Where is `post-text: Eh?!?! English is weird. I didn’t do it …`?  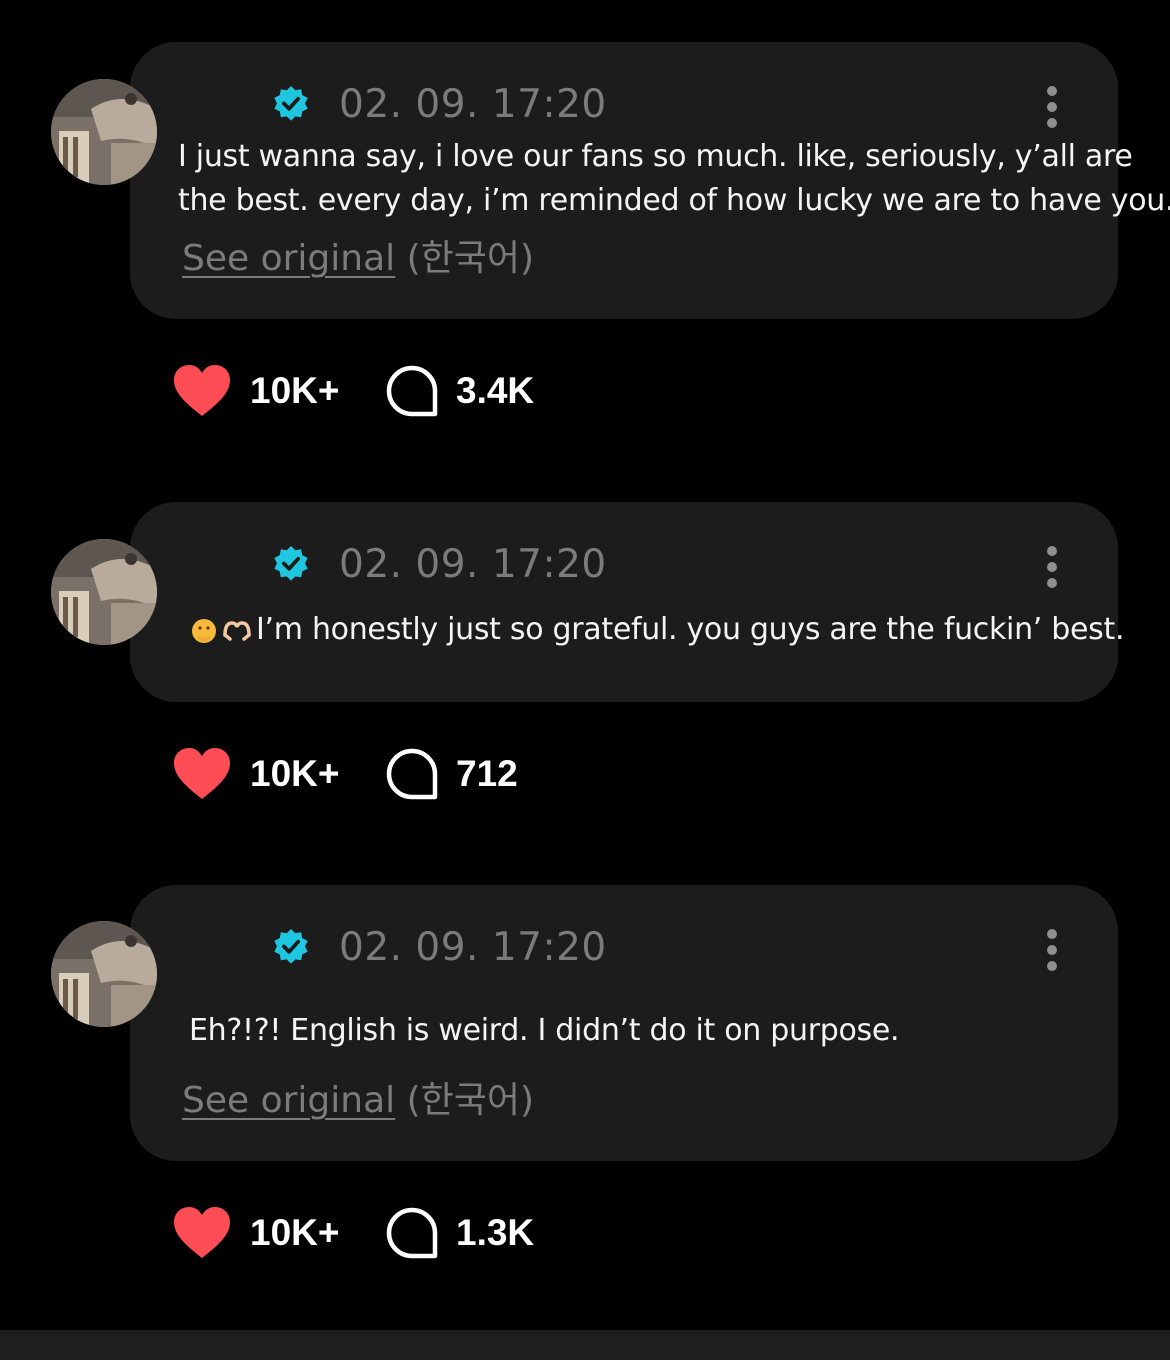
post-text: Eh?!?! English is weird. I didn’t do it … is located at coordinates (544, 1031).